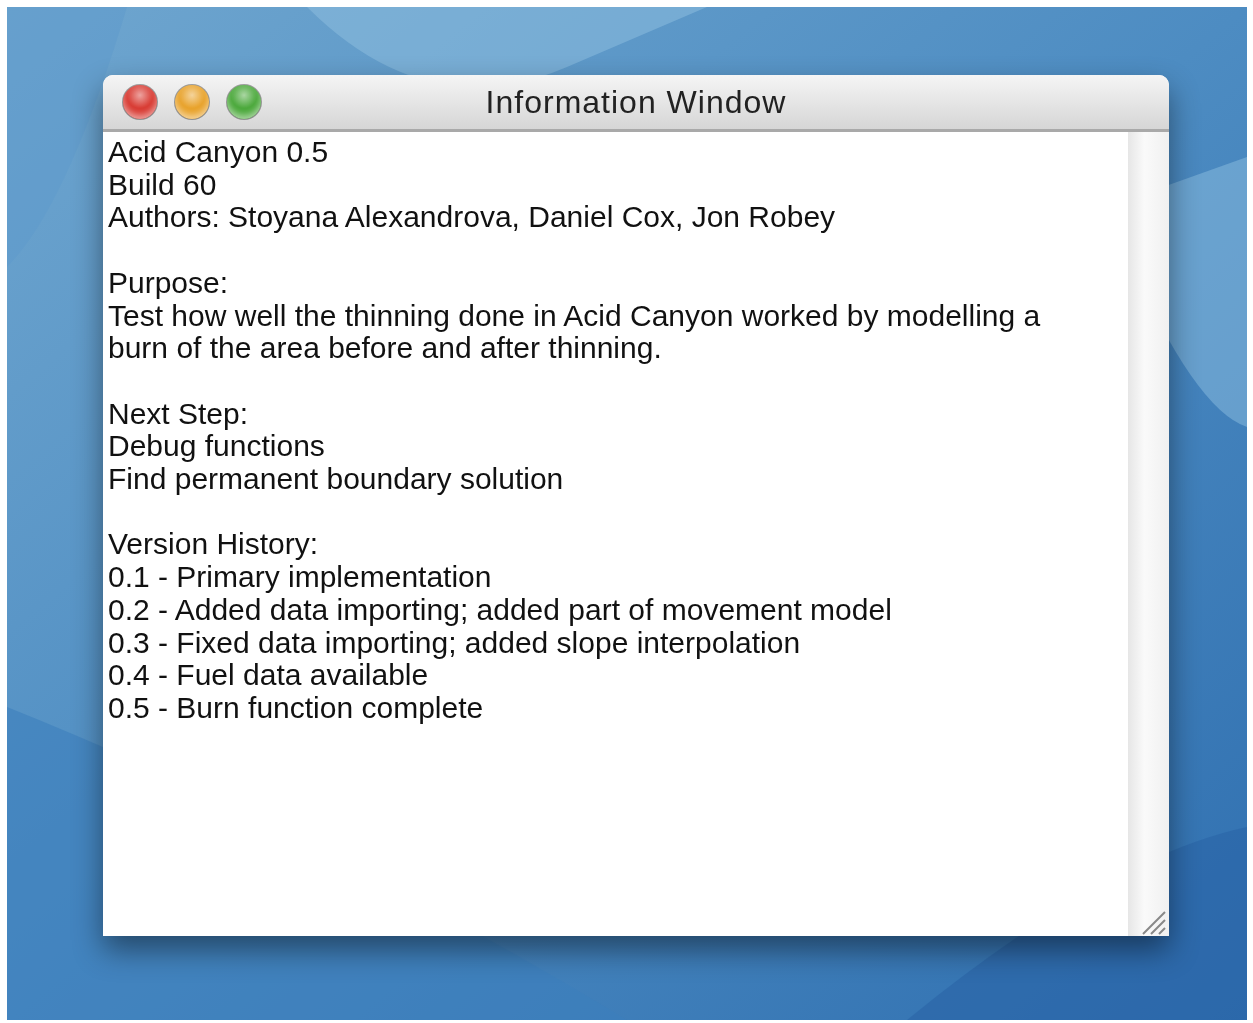 The image size is (1253, 1023). I want to click on text-line: 0.5 - Burn function complete, so click(296, 708).